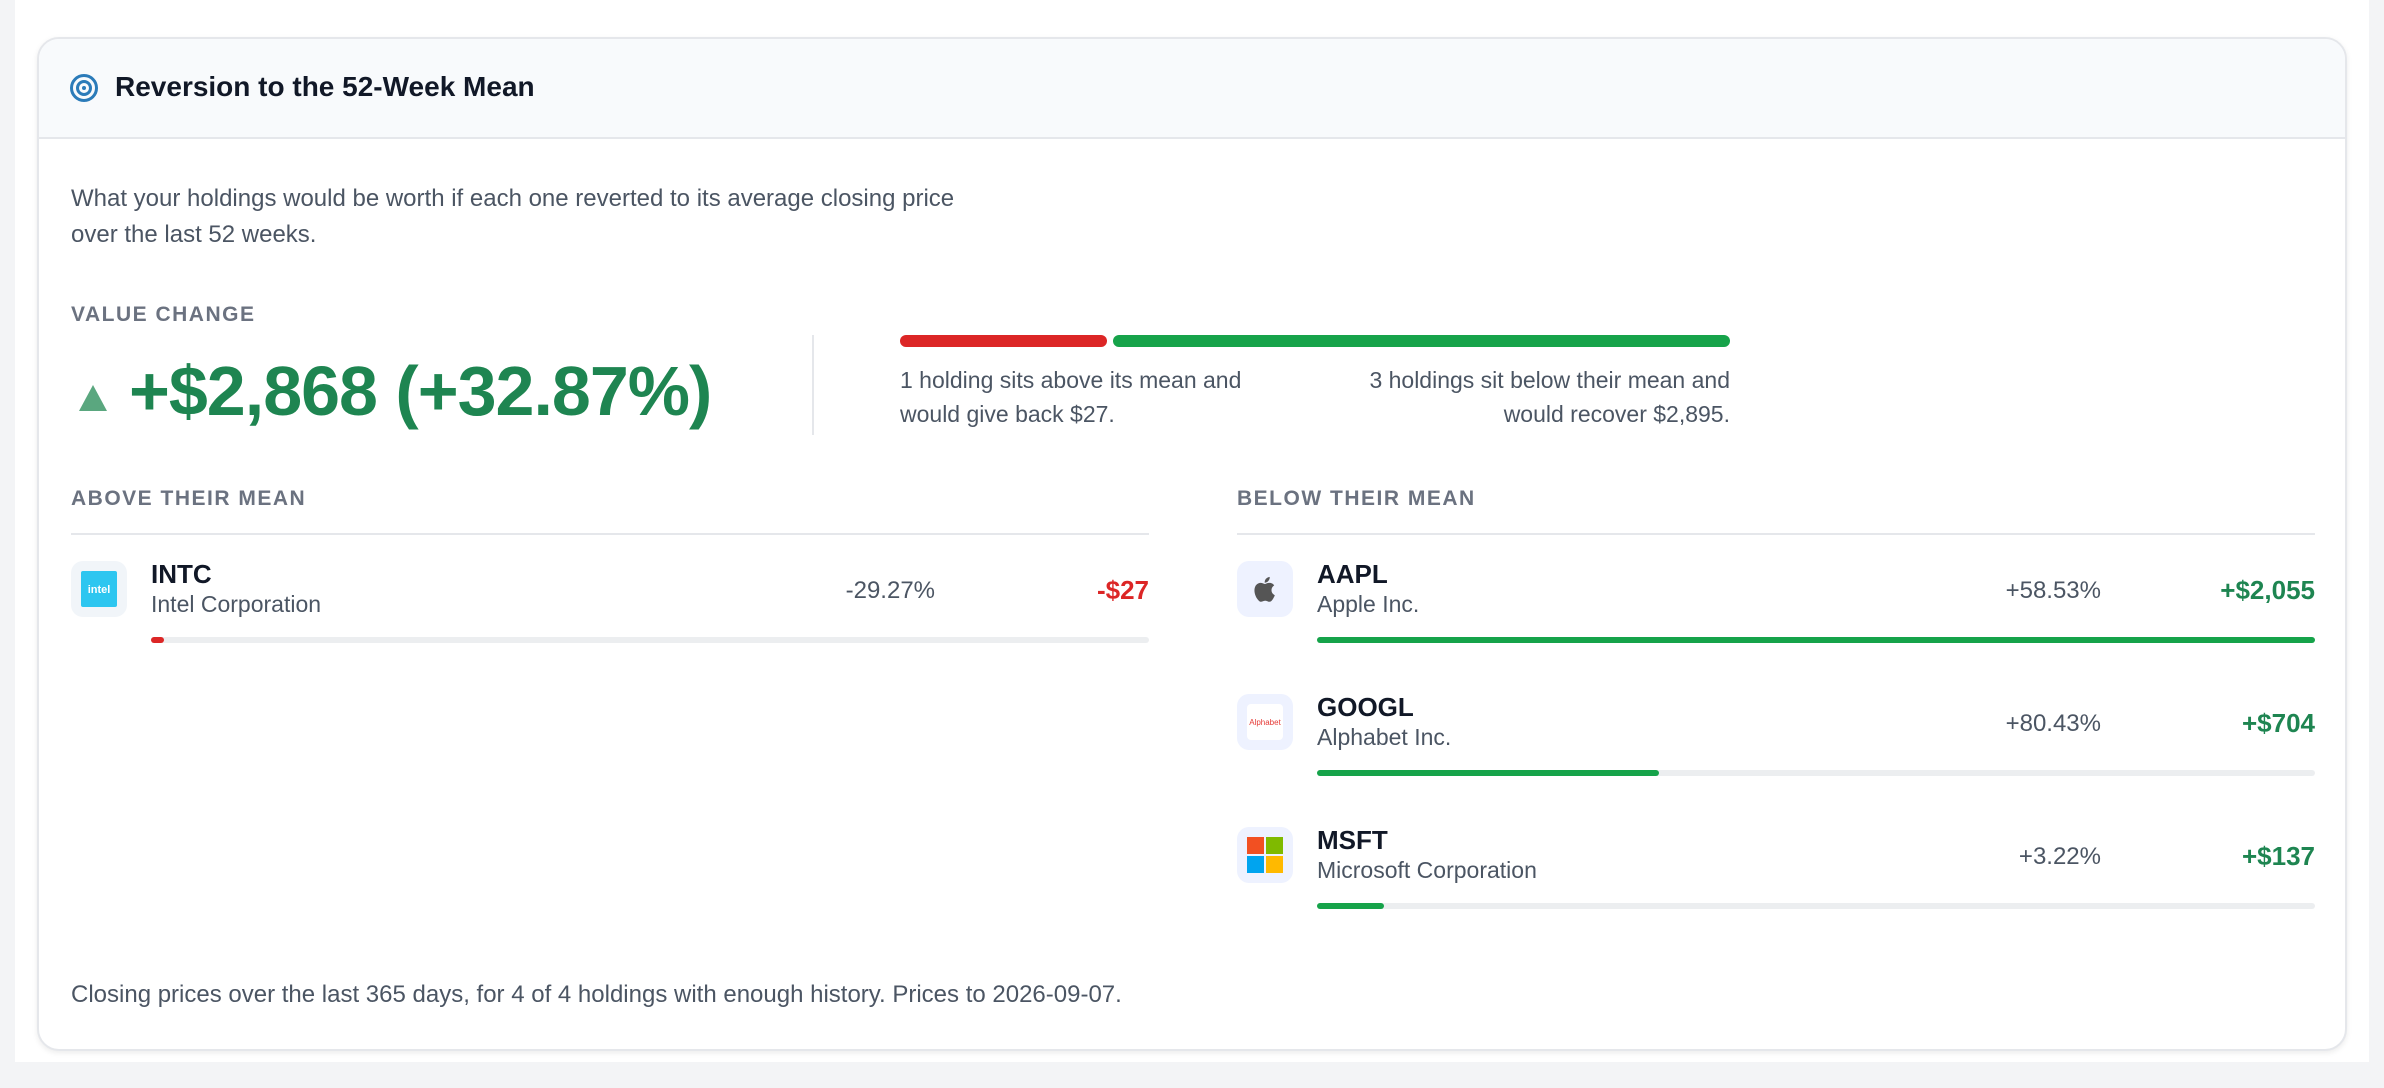 The width and height of the screenshot is (2384, 1088). What do you see at coordinates (1427, 870) in the screenshot?
I see `holding-name: Microsoft Corporation` at bounding box center [1427, 870].